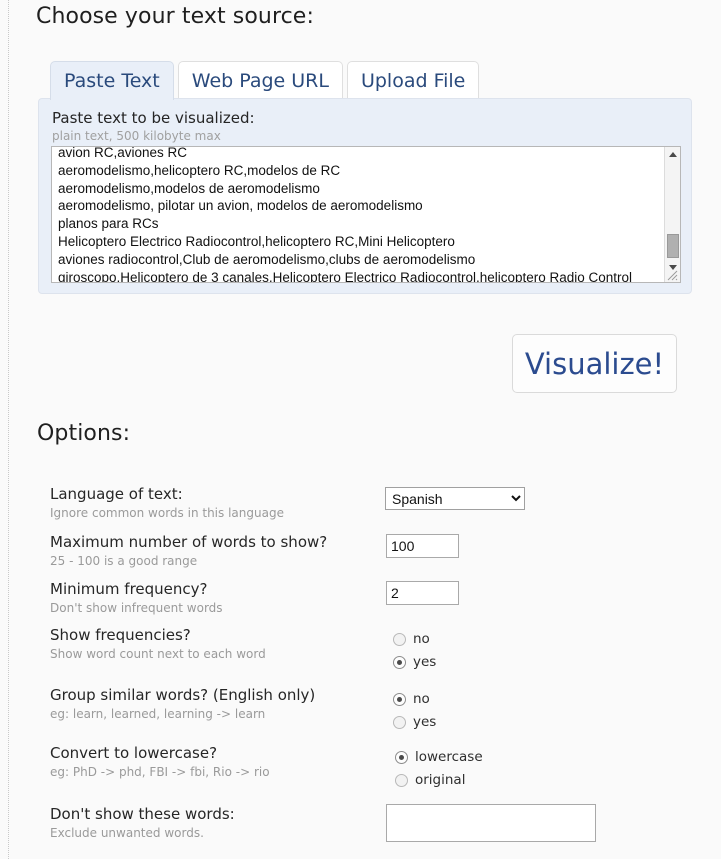  What do you see at coordinates (672, 154) in the screenshot?
I see `scroll-up-arrow-icon` at bounding box center [672, 154].